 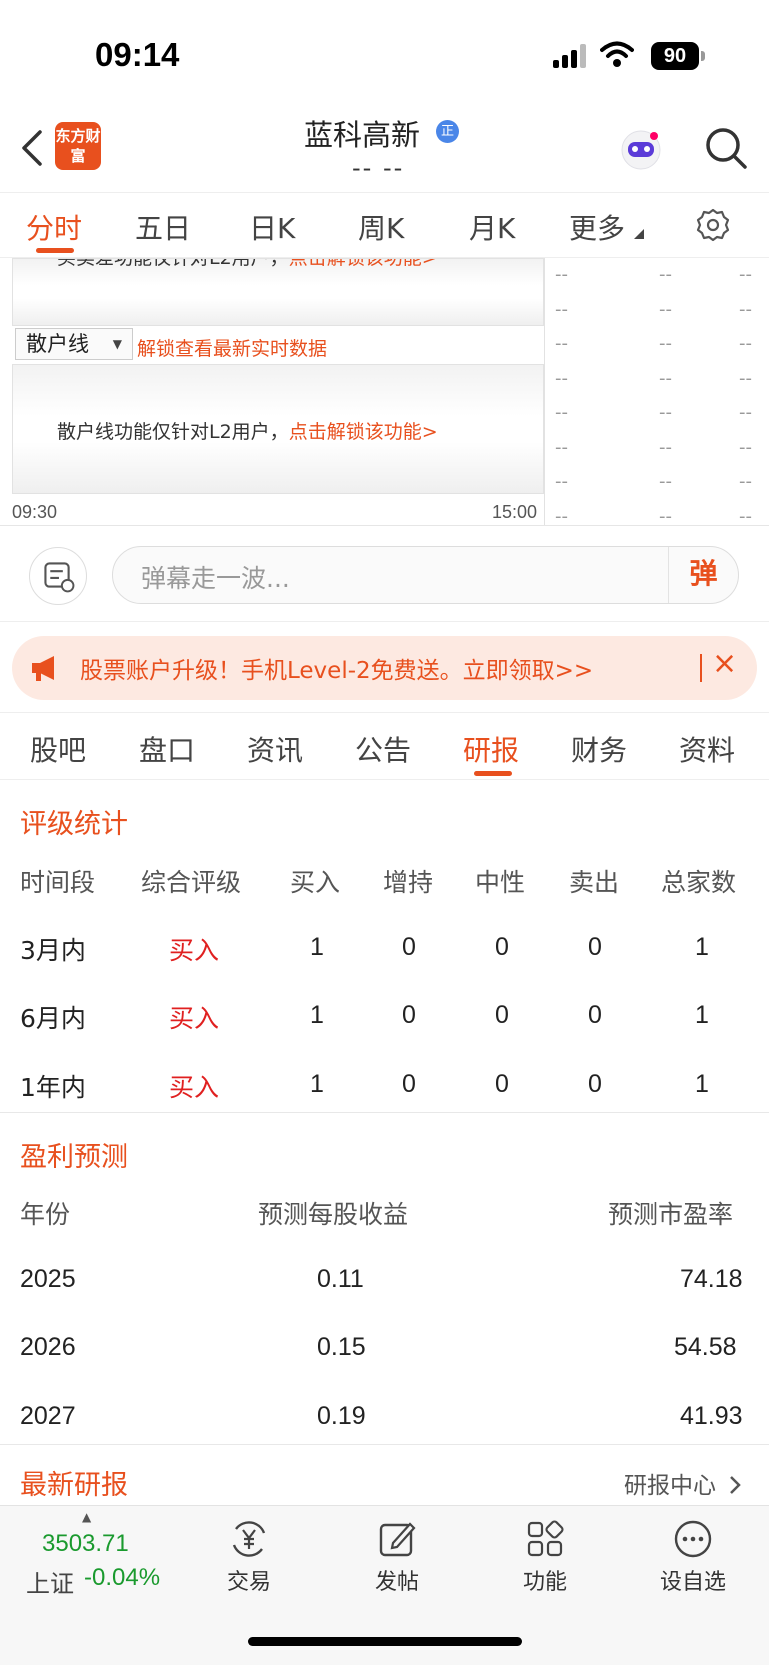 What do you see at coordinates (232, 347) in the screenshot?
I see `unlock-realtime-link: 解锁查看最新实时数据` at bounding box center [232, 347].